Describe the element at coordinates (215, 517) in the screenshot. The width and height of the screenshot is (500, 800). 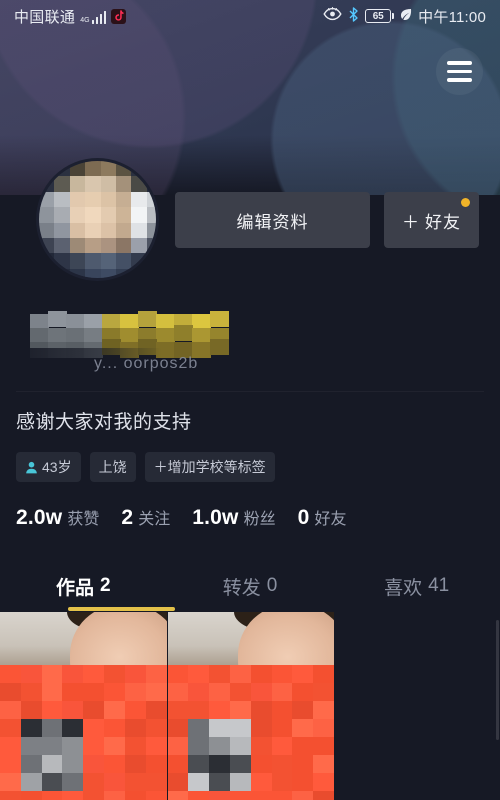
I see `stat-value: 1.0w` at that location.